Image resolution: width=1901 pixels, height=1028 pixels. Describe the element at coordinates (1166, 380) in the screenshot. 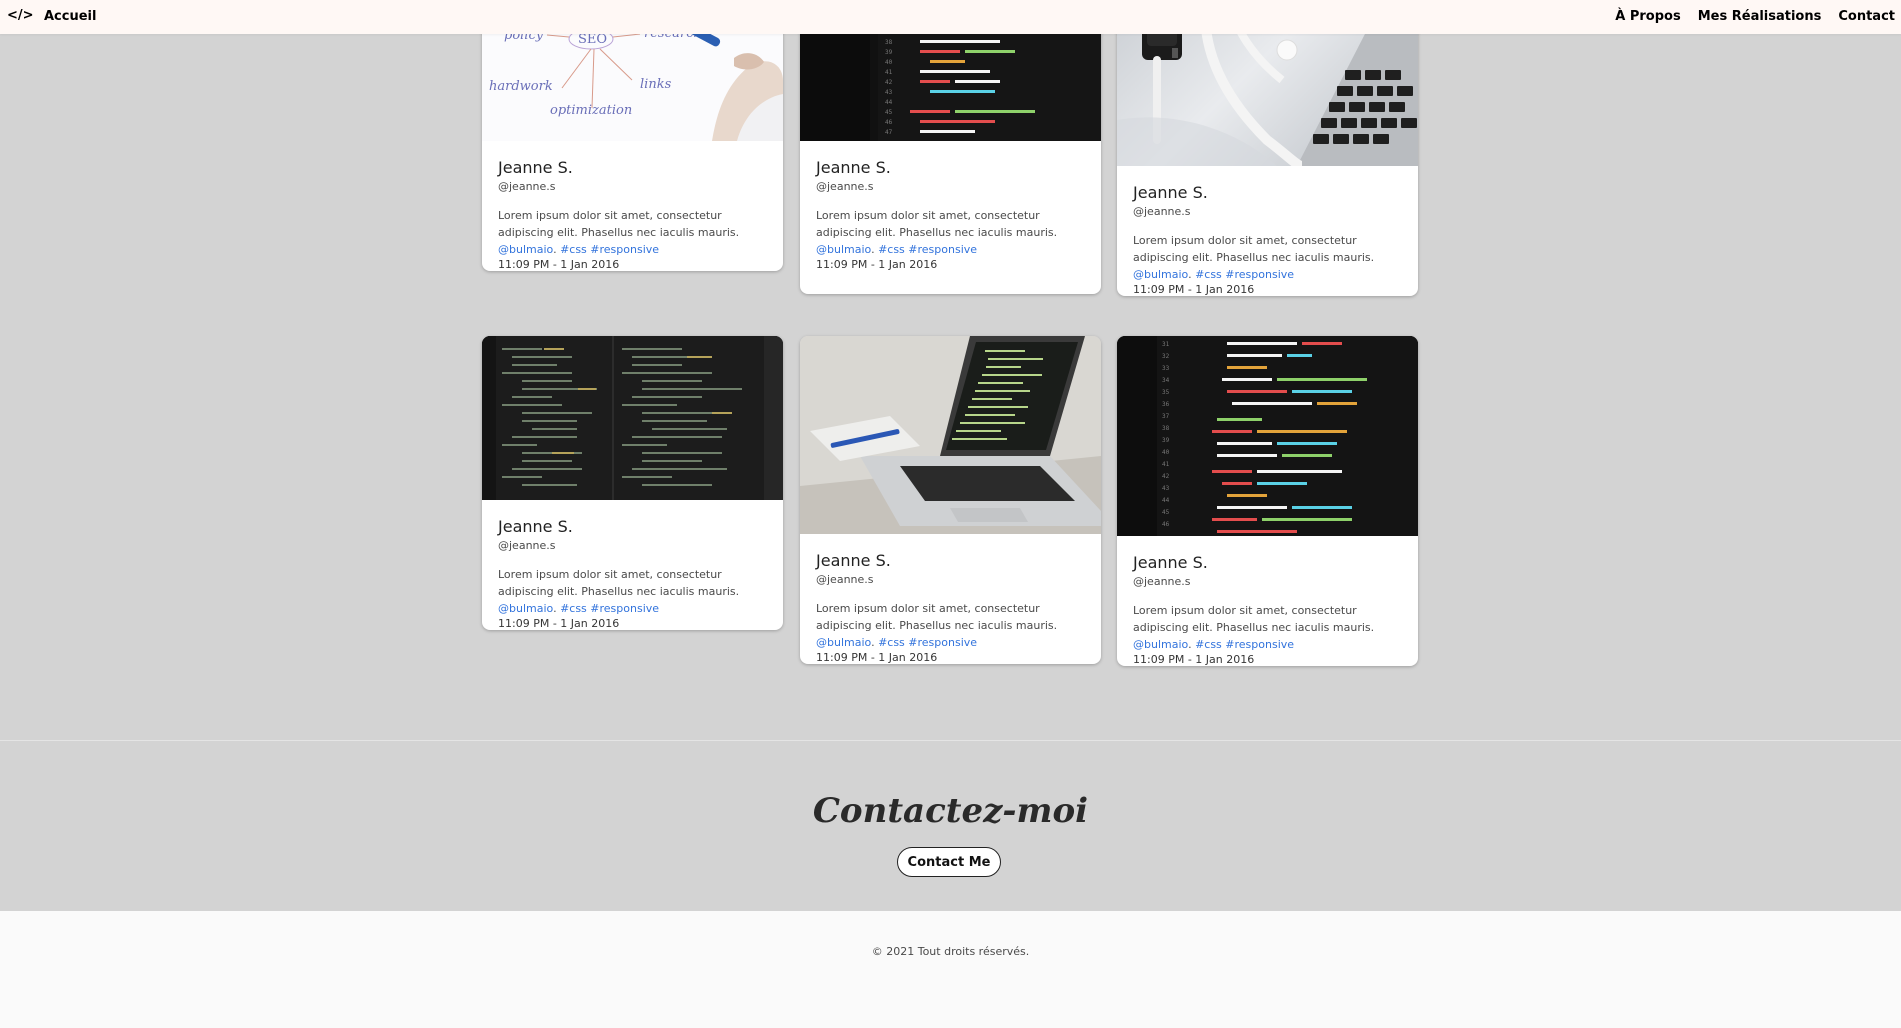

I see `svg-text: 34` at that location.